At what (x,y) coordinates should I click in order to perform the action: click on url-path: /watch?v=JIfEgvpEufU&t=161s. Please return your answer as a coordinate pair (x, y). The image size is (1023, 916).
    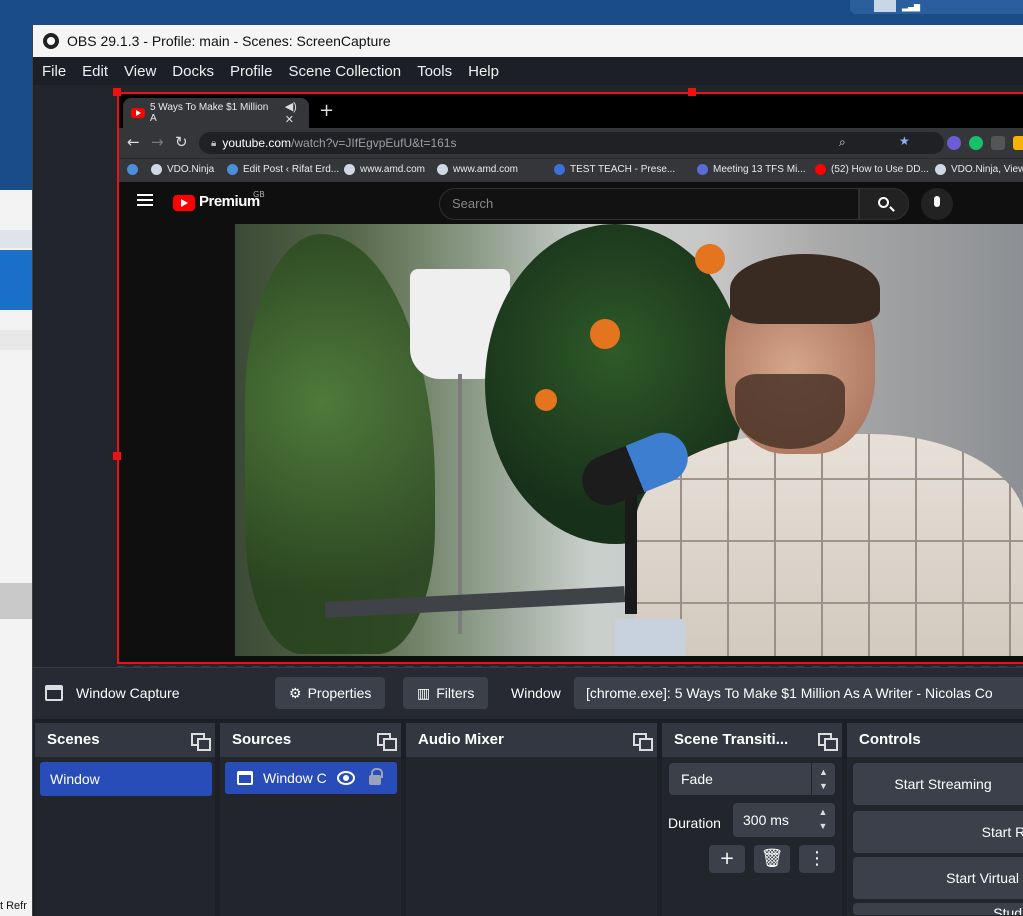
    Looking at the image, I should click on (374, 143).